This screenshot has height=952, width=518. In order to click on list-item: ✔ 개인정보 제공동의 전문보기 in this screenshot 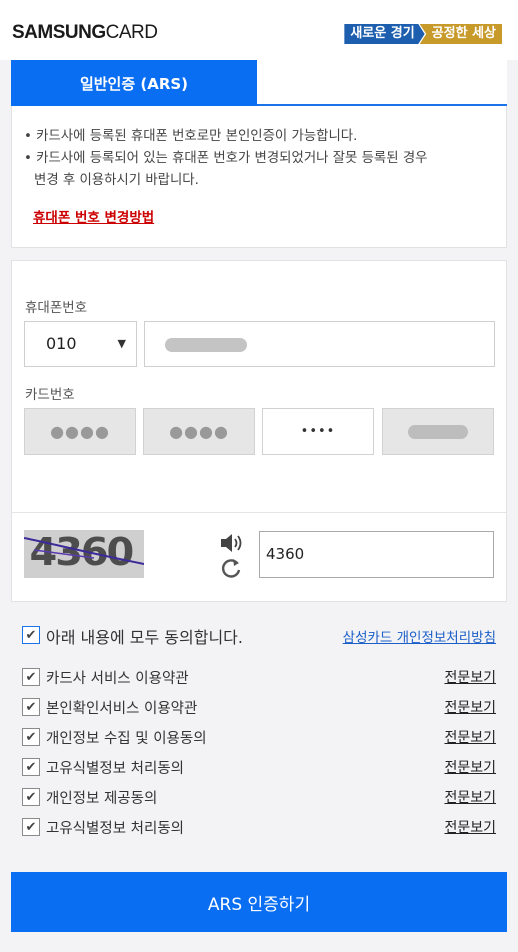, I will do `click(259, 798)`.